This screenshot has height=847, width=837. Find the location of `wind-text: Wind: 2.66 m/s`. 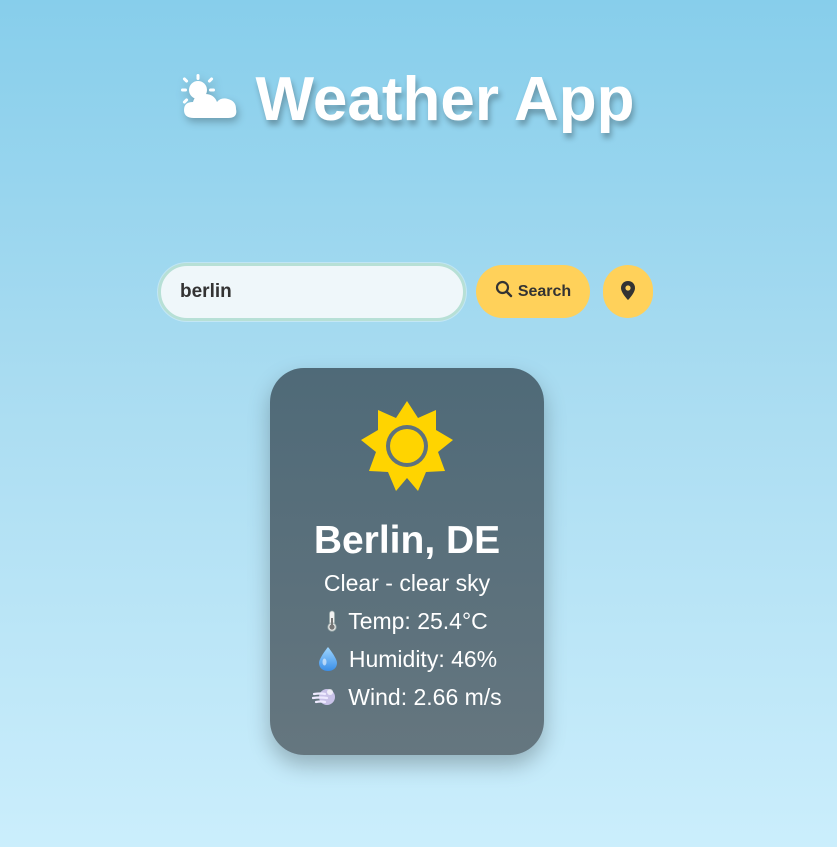

wind-text: Wind: 2.66 m/s is located at coordinates (425, 697).